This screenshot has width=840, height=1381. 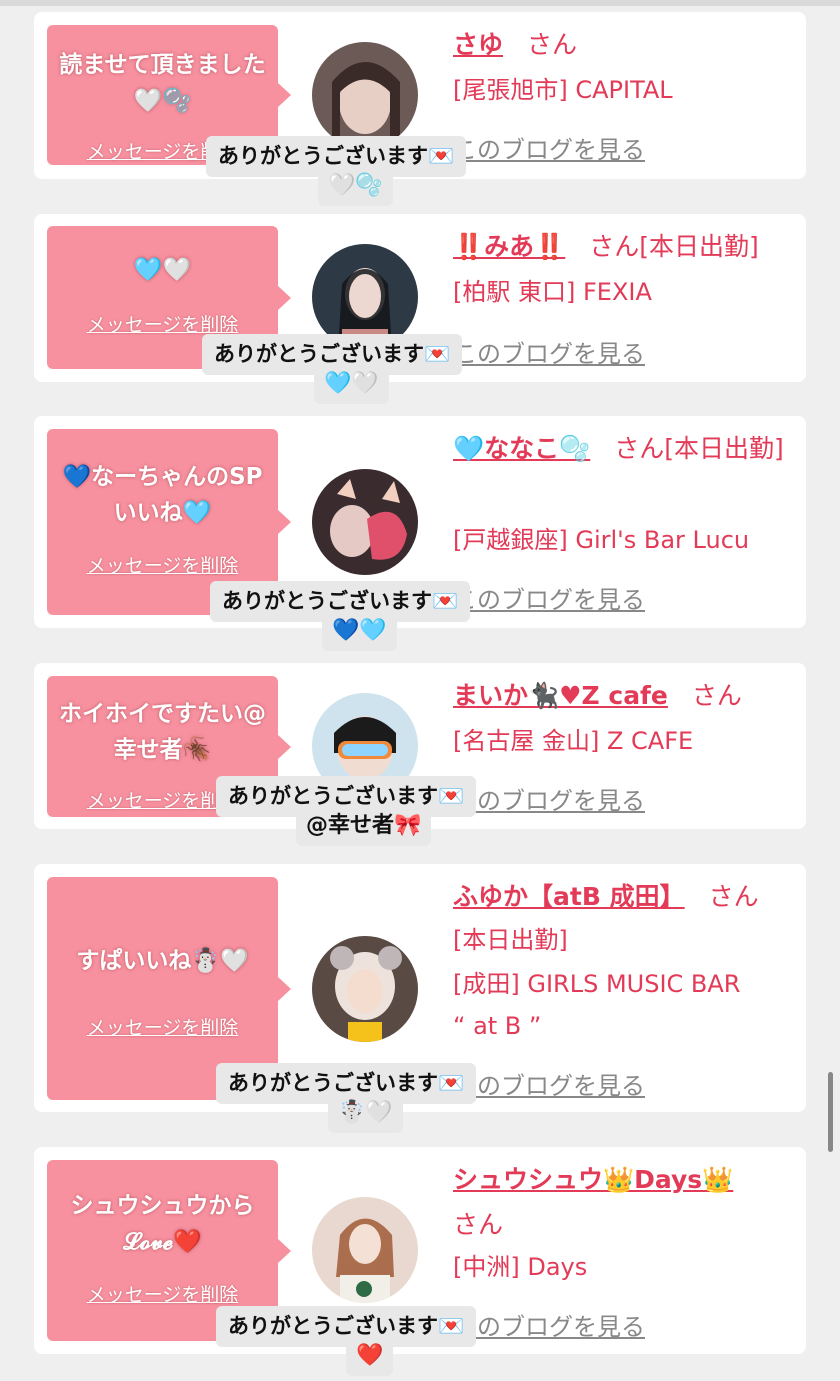 I want to click on shop-info: [尾張旭市] CAPITAL, so click(x=563, y=90).